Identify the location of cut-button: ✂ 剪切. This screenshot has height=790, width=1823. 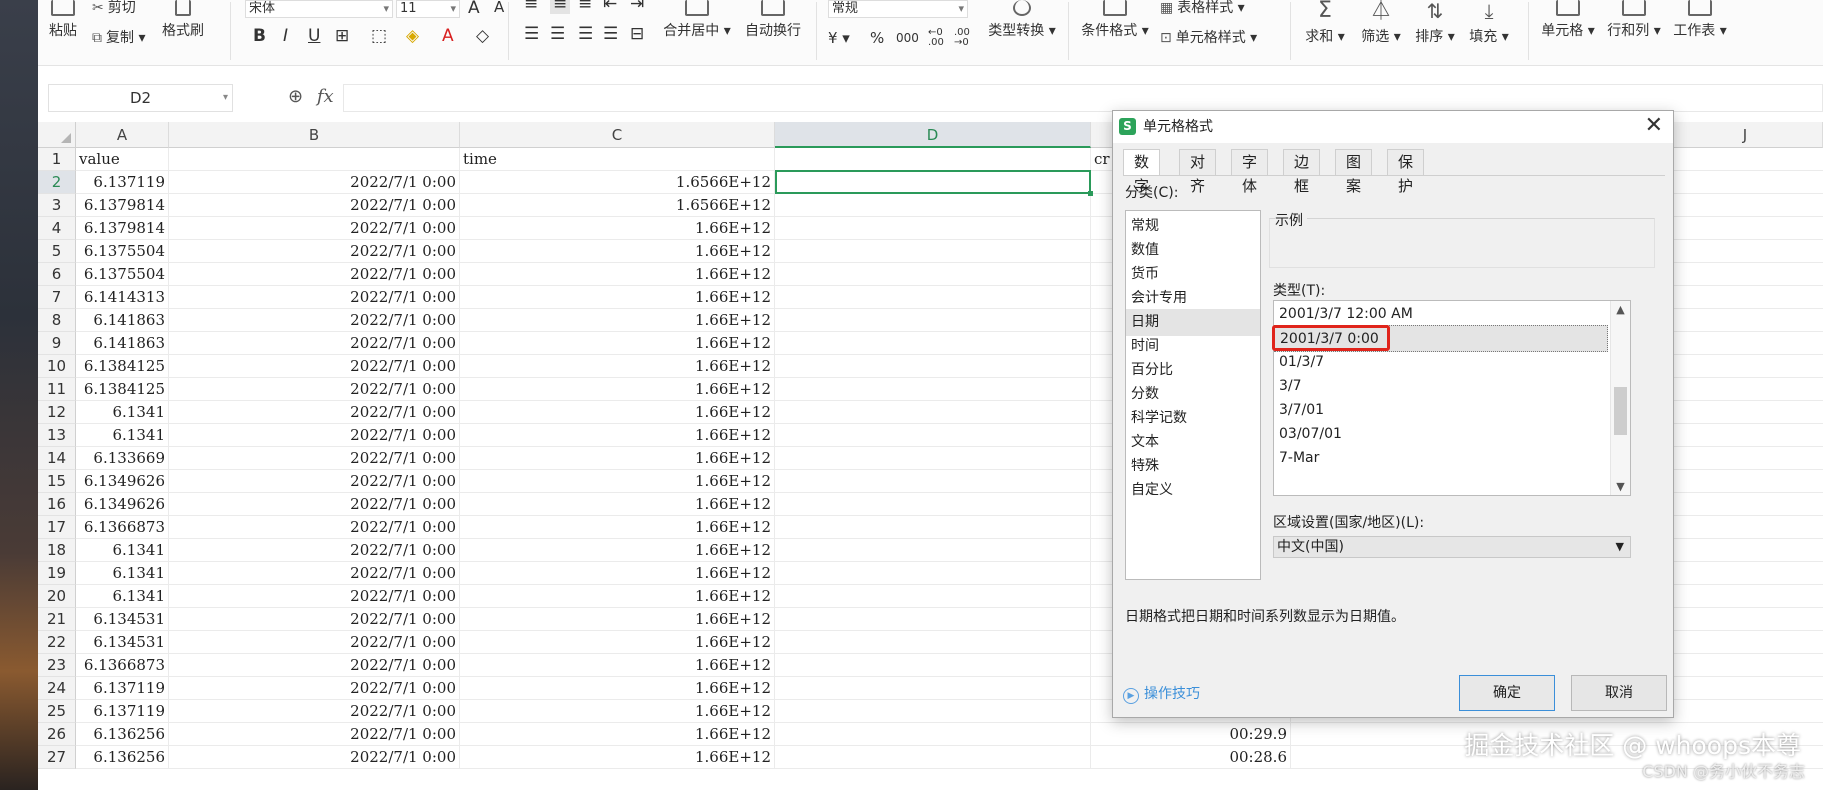
(114, 8).